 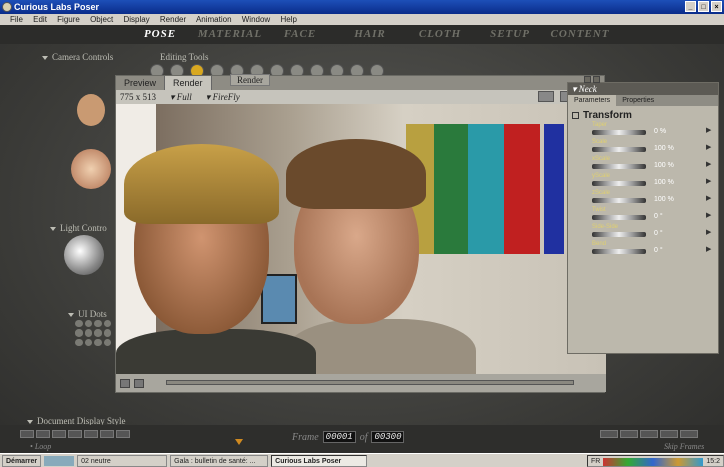 I want to click on render-settings-icon, so click(x=546, y=96).